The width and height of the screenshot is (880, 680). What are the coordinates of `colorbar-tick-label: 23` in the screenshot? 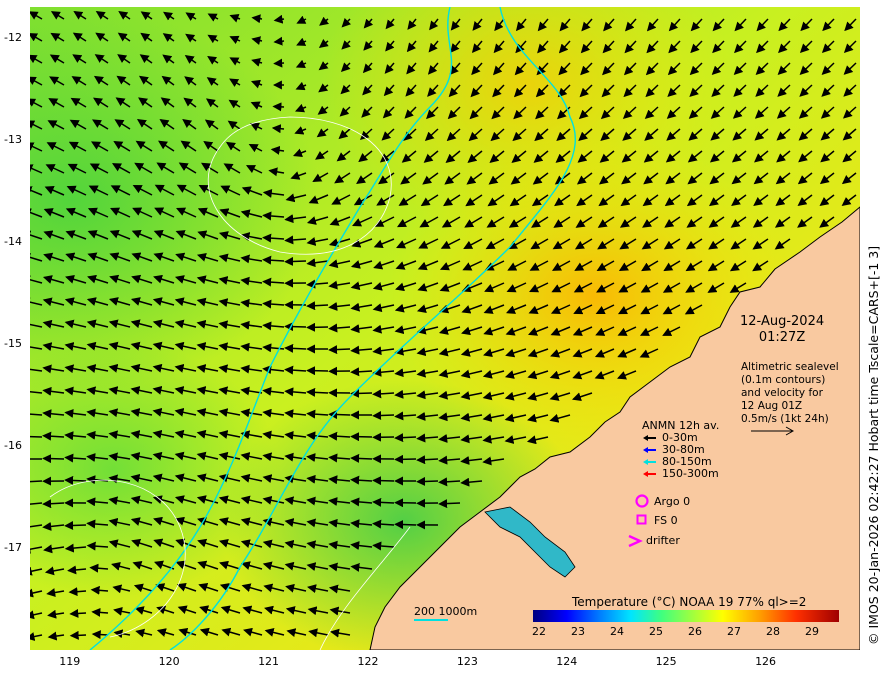 It's located at (578, 631).